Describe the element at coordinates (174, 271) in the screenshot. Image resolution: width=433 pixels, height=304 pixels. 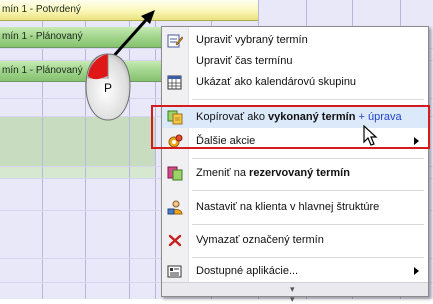
I see `applications-icon` at that location.